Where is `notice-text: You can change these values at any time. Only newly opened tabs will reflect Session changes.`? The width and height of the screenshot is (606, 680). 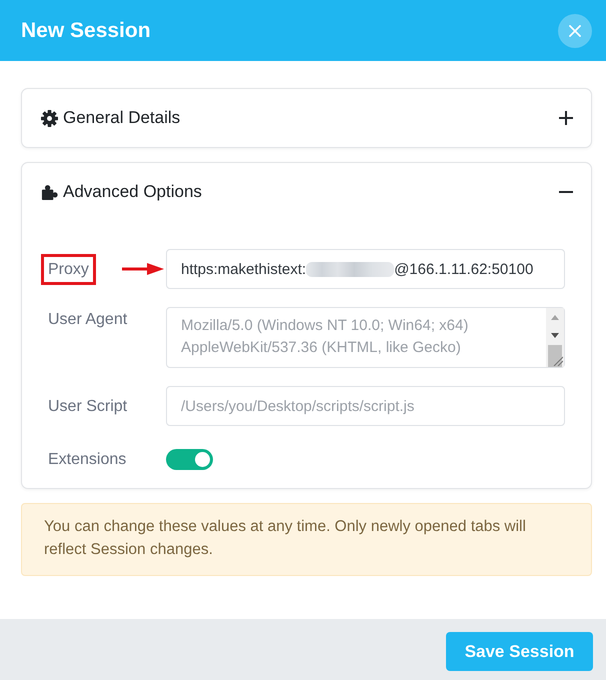 notice-text: You can change these values at any time. Only newly opened tabs will reflect Session changes. is located at coordinates (285, 538).